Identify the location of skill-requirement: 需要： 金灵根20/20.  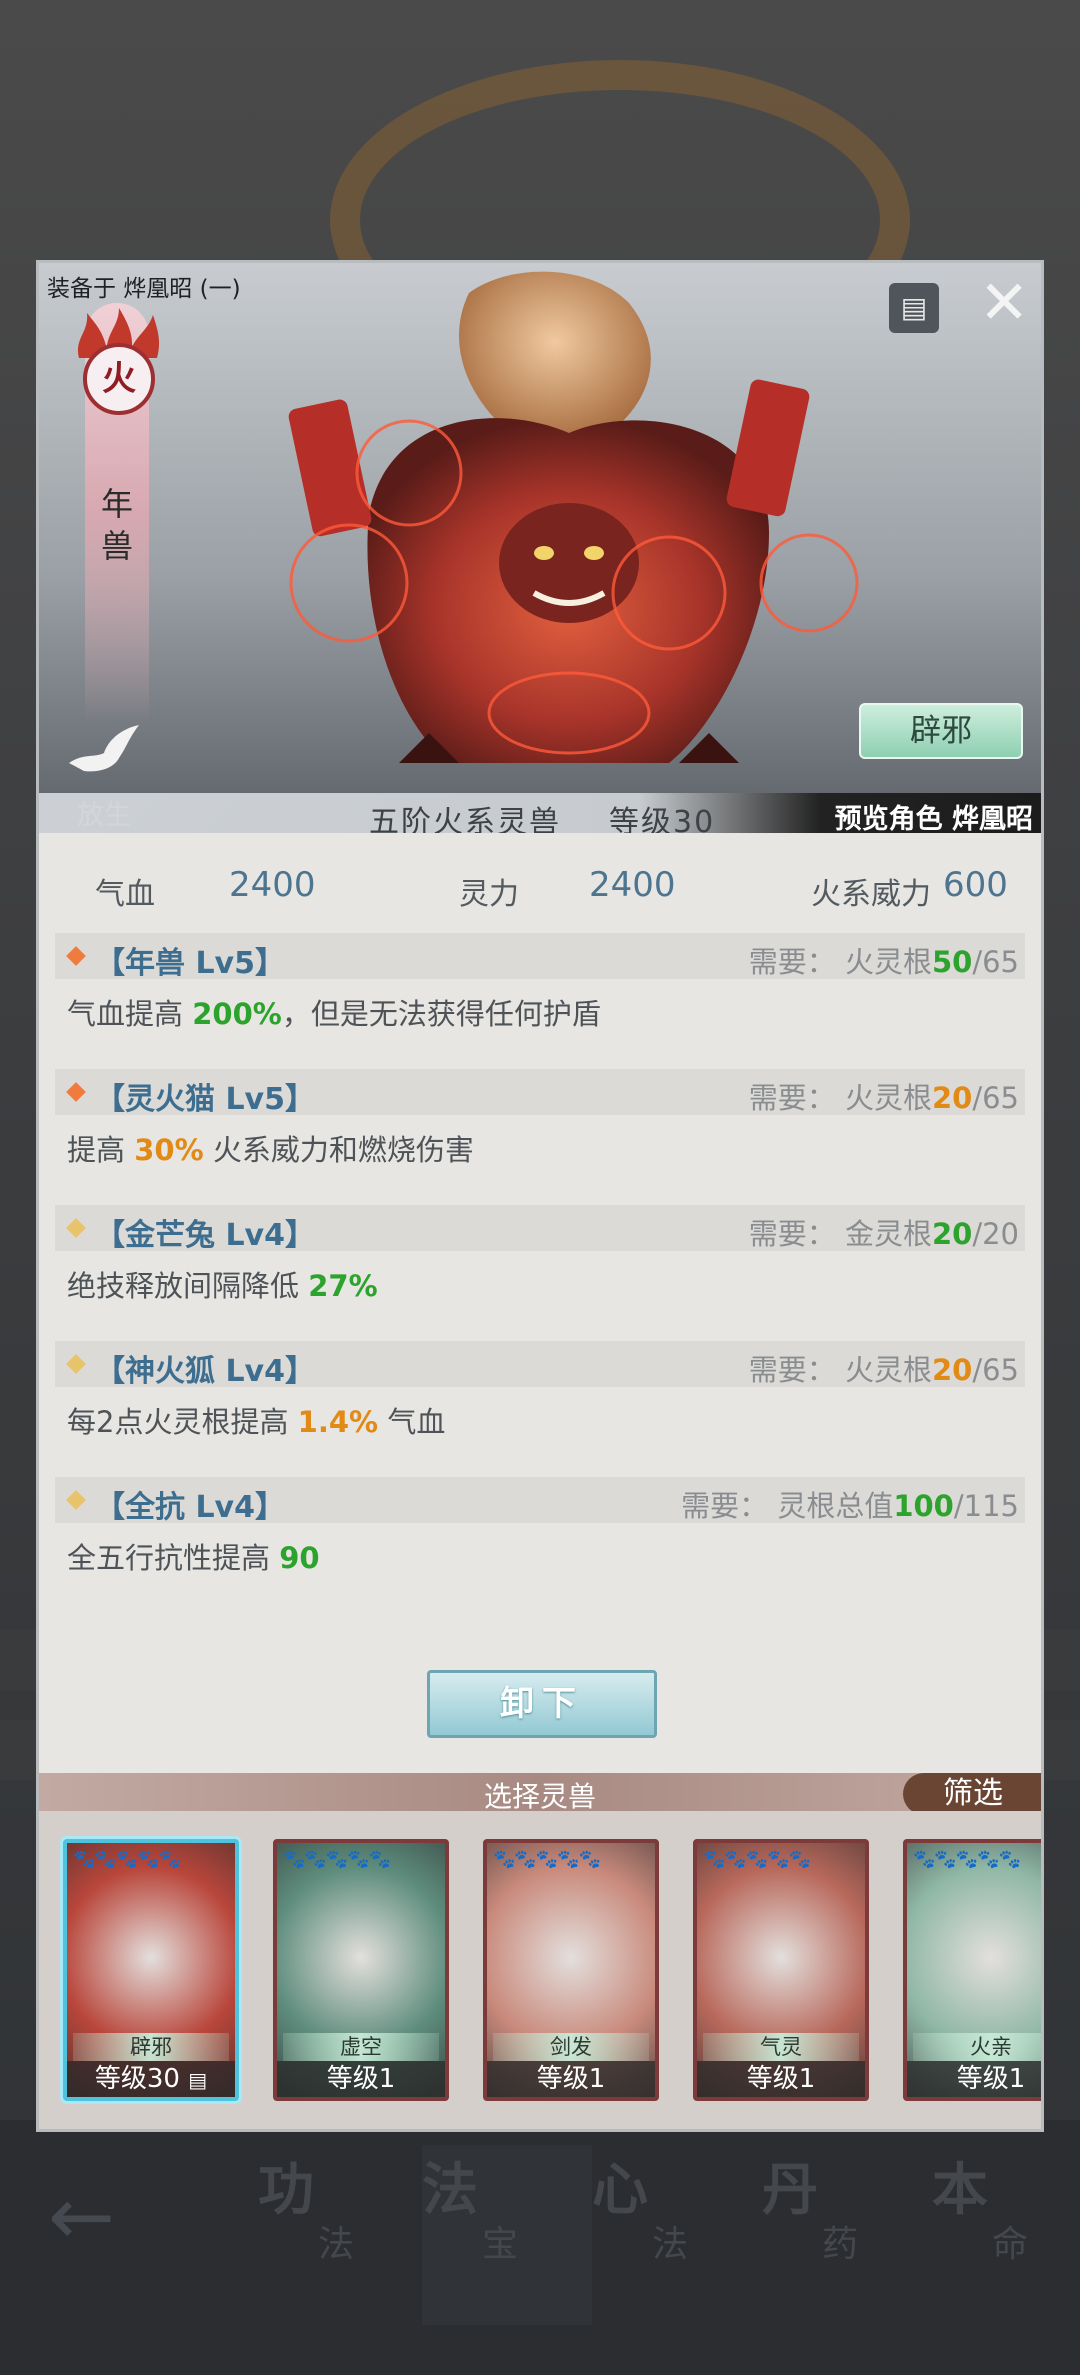
(884, 1232).